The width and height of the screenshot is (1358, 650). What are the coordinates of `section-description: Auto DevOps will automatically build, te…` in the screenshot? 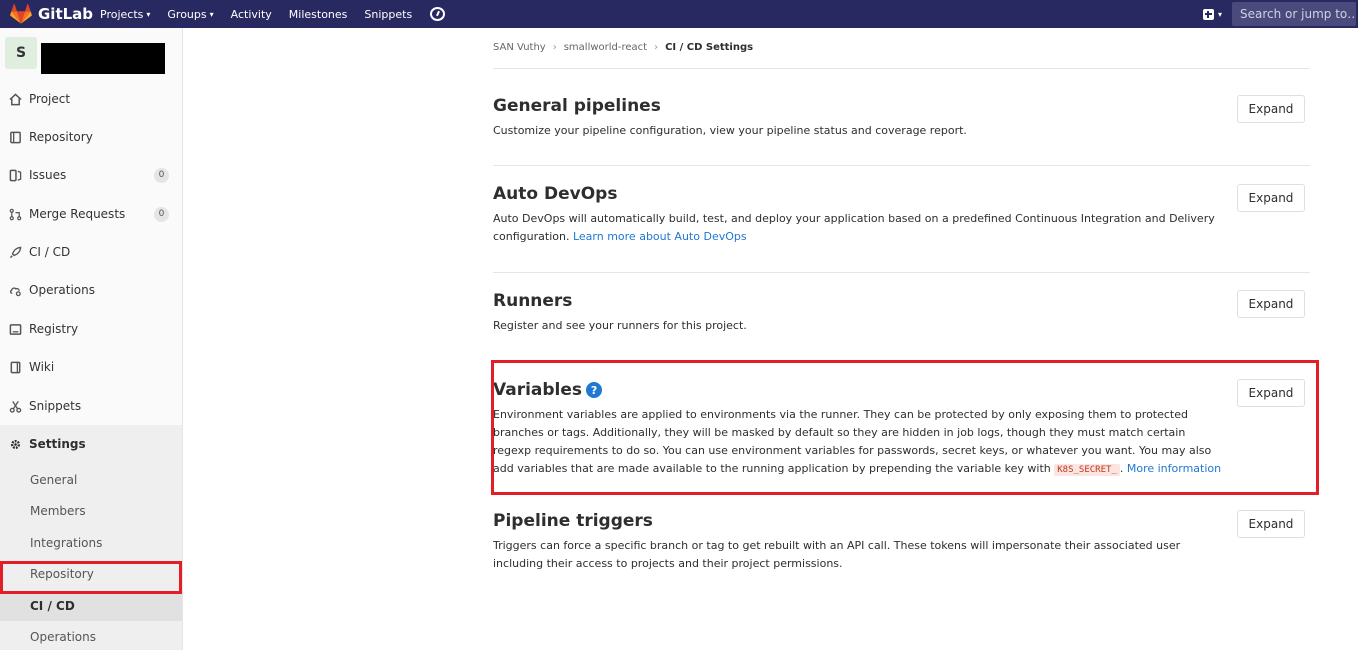 It's located at (858, 228).